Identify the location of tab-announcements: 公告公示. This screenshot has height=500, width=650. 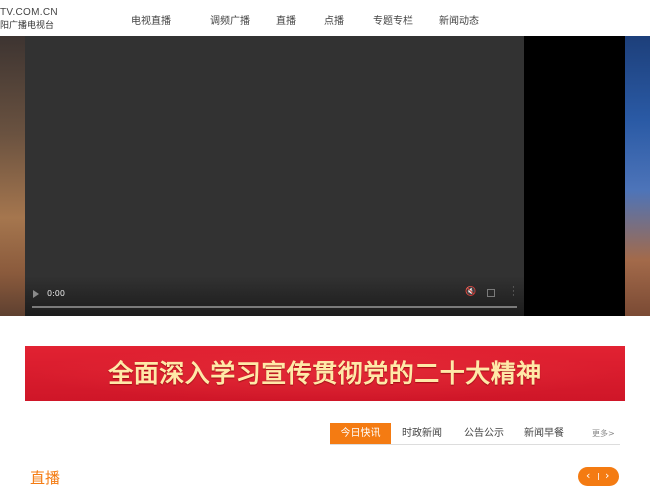
(484, 433).